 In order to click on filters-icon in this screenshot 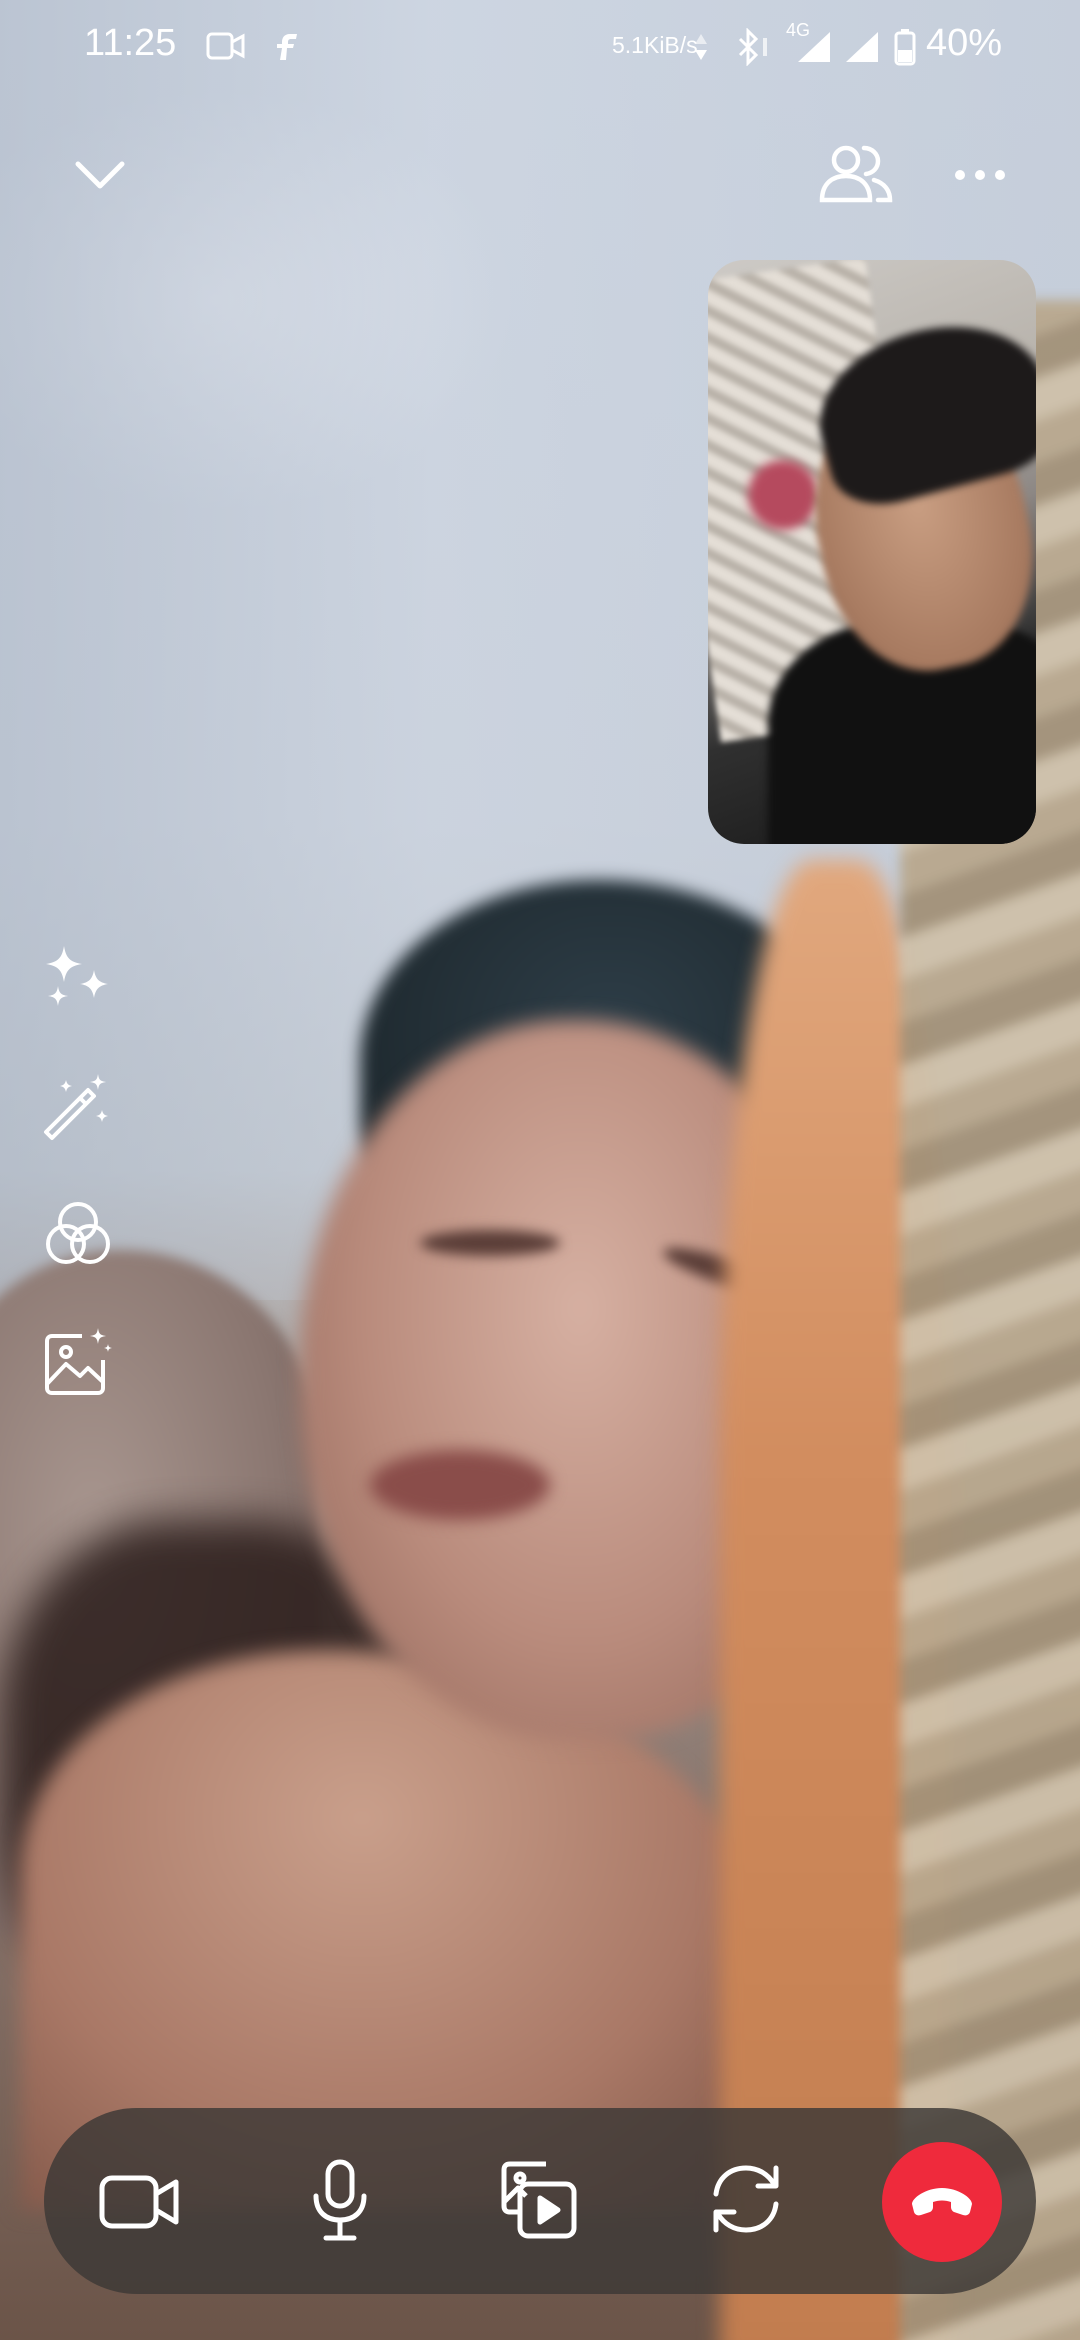, I will do `click(78, 1234)`.